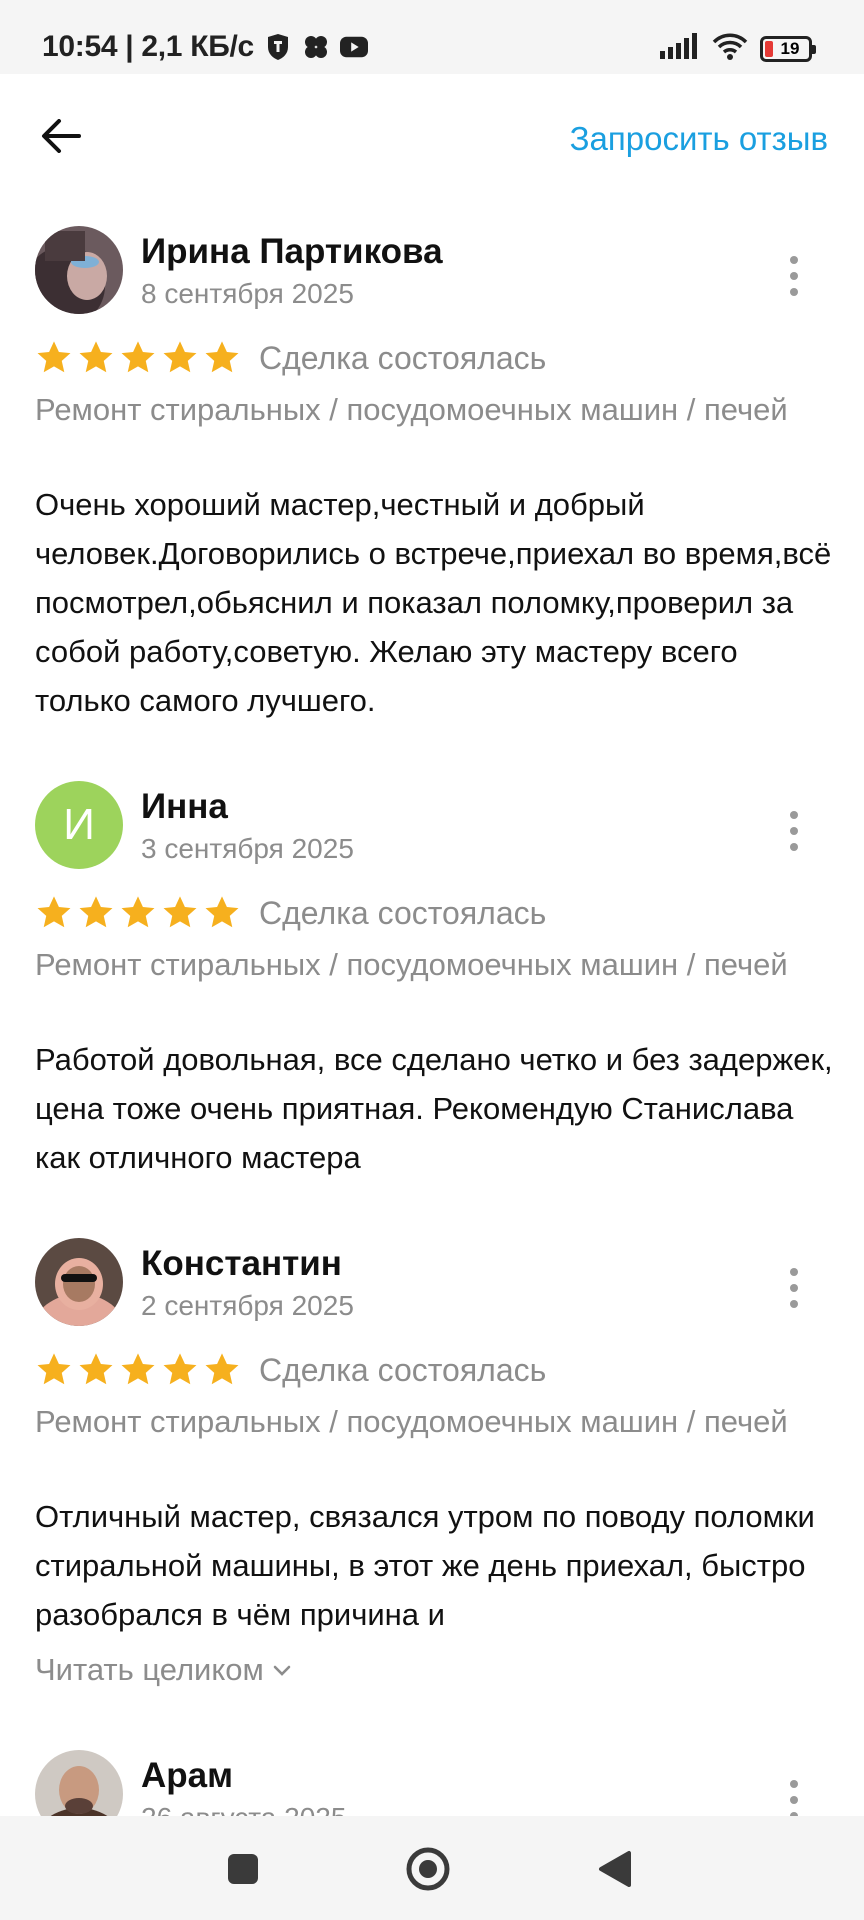 The width and height of the screenshot is (864, 1920). What do you see at coordinates (247, 1305) in the screenshot?
I see `review-date: 2 сентября 2025` at bounding box center [247, 1305].